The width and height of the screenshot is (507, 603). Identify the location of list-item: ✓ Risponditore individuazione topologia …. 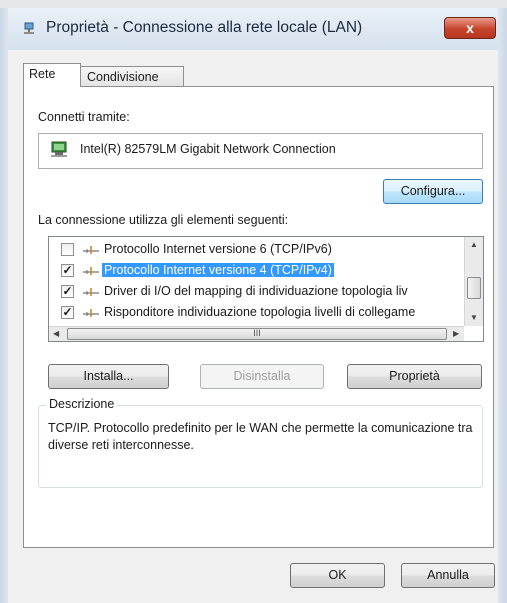
(254, 313).